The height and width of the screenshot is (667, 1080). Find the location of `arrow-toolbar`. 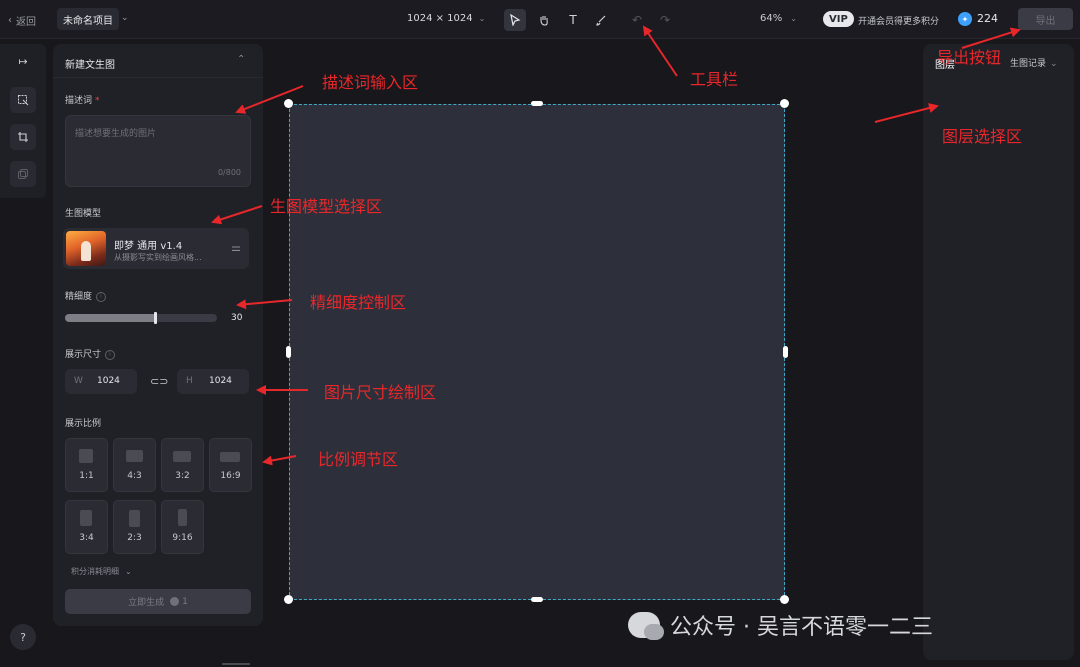

arrow-toolbar is located at coordinates (660, 51).